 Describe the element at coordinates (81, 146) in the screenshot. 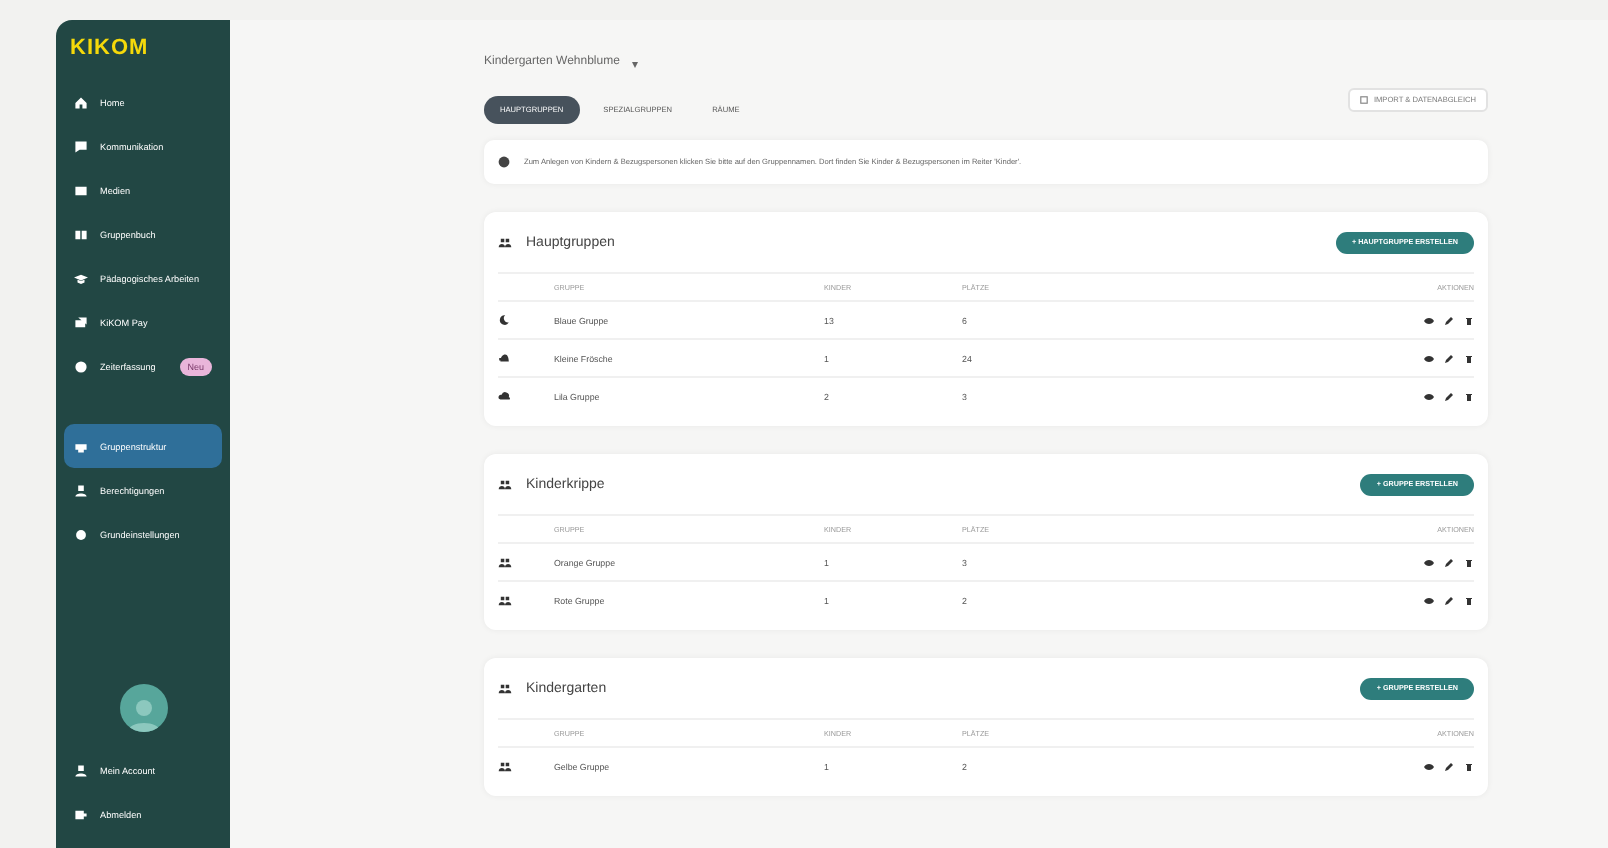

I see `chat-icon` at that location.